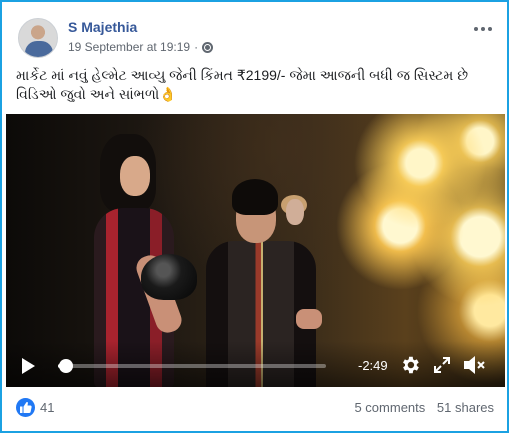 This screenshot has width=509, height=433. What do you see at coordinates (255, 408) in the screenshot?
I see `post-footer: 41 5 comments 51 shares` at bounding box center [255, 408].